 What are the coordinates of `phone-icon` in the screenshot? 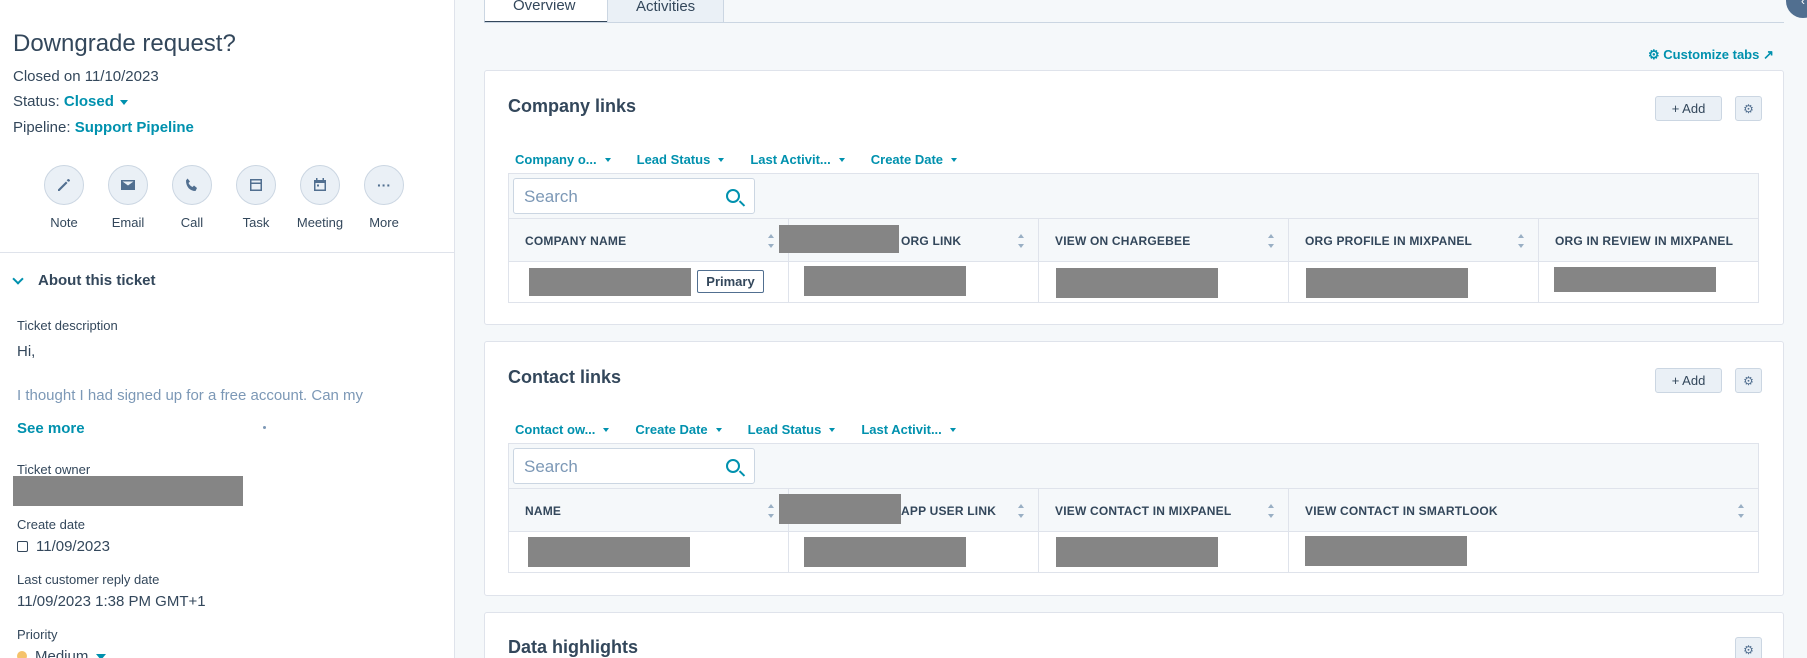 It's located at (192, 185).